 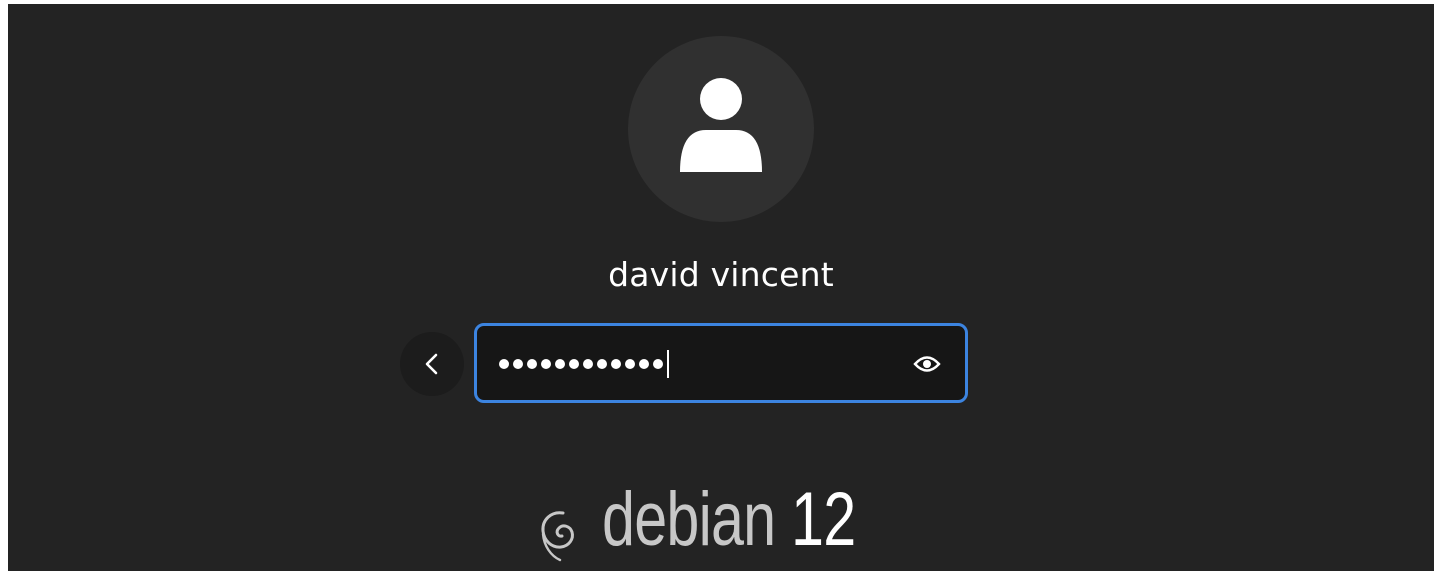 I want to click on debian-wordmark: debian 12, so click(x=729, y=520).